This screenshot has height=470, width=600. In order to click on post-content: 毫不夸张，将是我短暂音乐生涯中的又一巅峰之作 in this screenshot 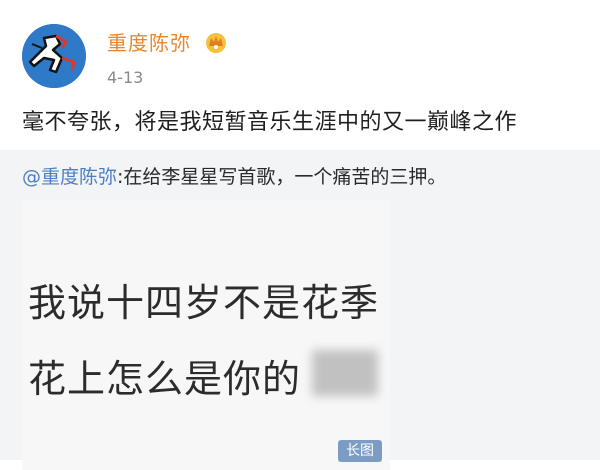, I will do `click(270, 122)`.